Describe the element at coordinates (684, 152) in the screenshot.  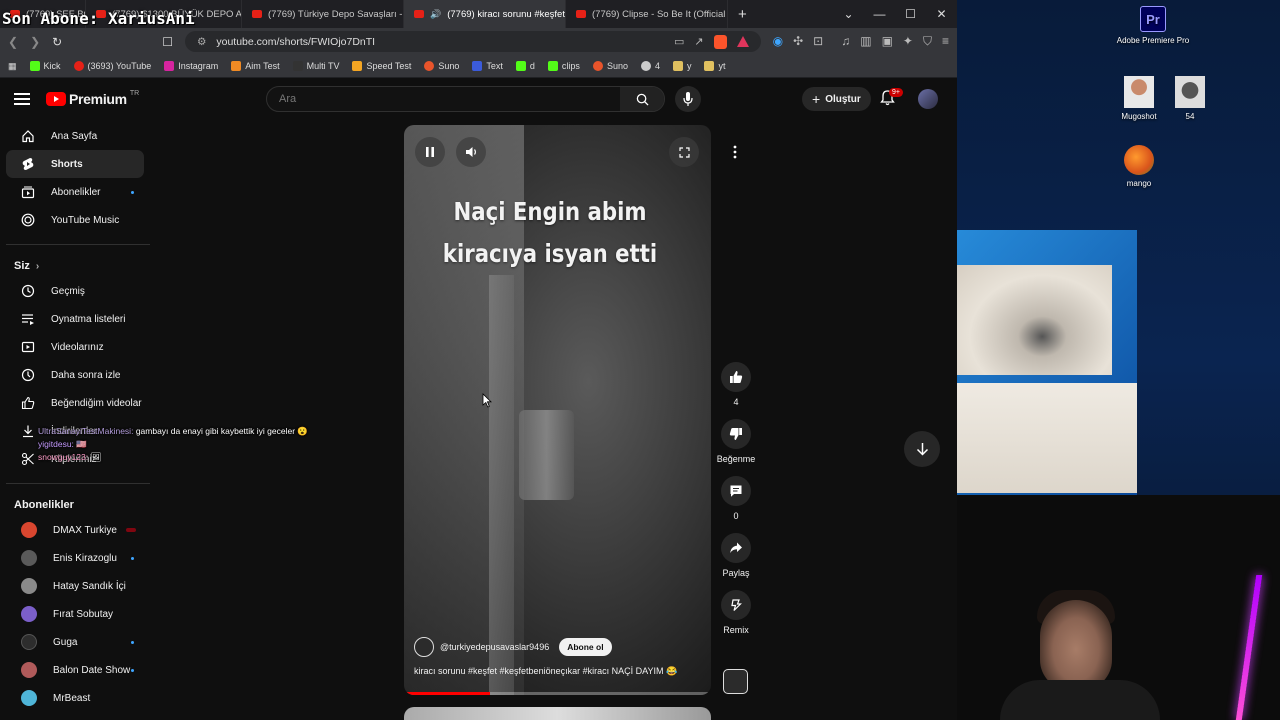
I see `fullscreen-button` at that location.